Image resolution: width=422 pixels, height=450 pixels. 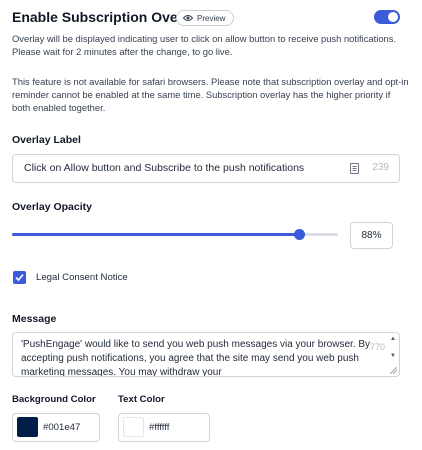 I want to click on document-icon, so click(x=354, y=168).